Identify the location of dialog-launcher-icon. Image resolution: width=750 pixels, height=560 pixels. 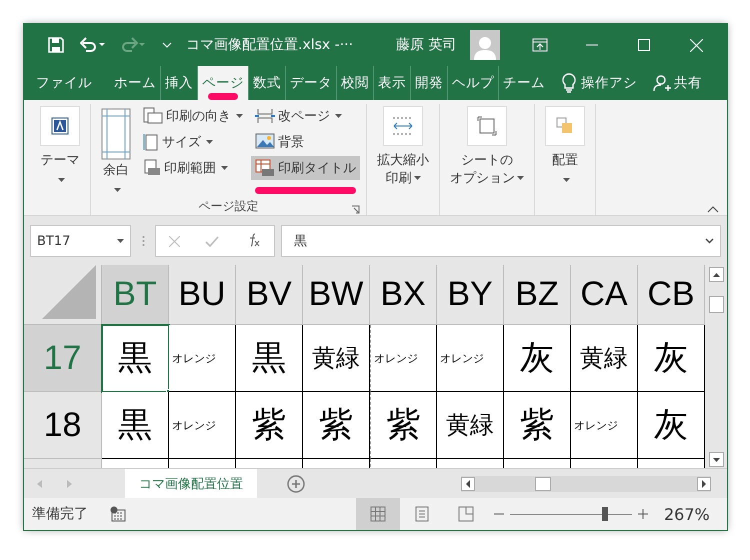
(355, 209).